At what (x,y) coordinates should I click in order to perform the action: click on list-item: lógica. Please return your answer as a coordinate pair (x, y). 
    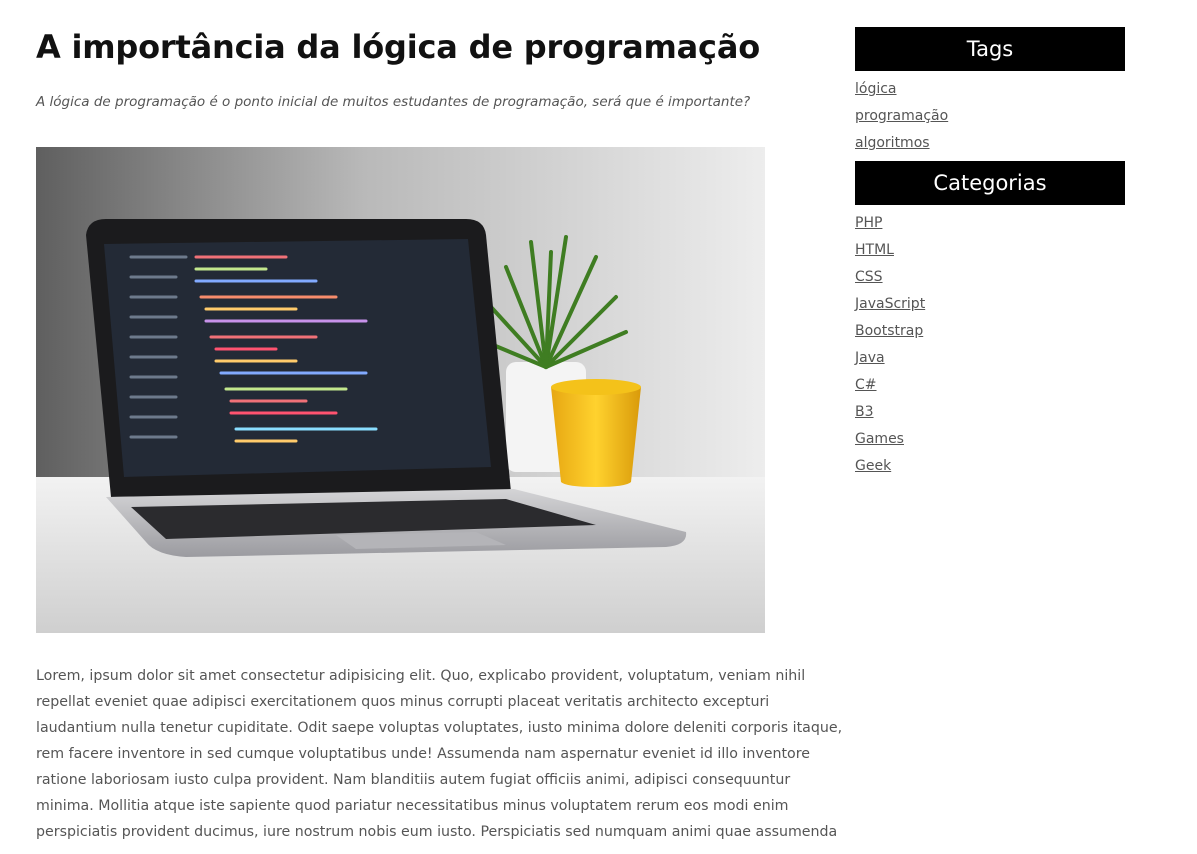
    Looking at the image, I should click on (990, 92).